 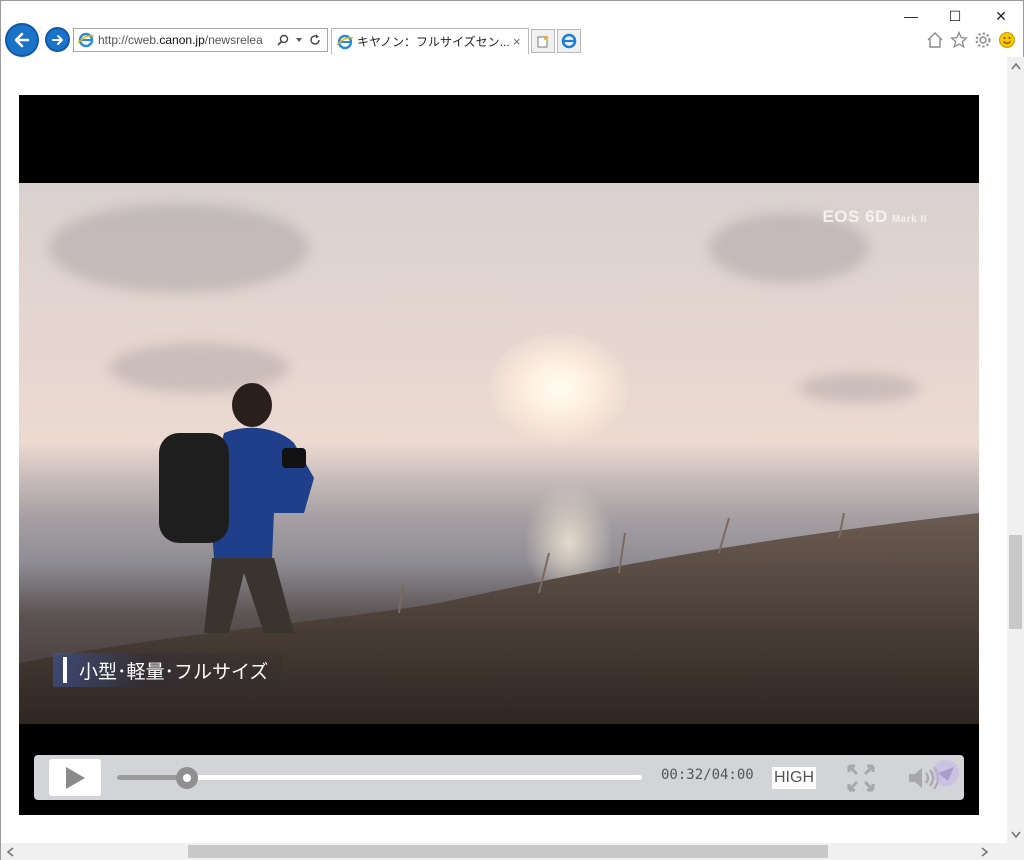 I want to click on caption-text: 小型･軽量･フルサイズ, so click(x=174, y=672).